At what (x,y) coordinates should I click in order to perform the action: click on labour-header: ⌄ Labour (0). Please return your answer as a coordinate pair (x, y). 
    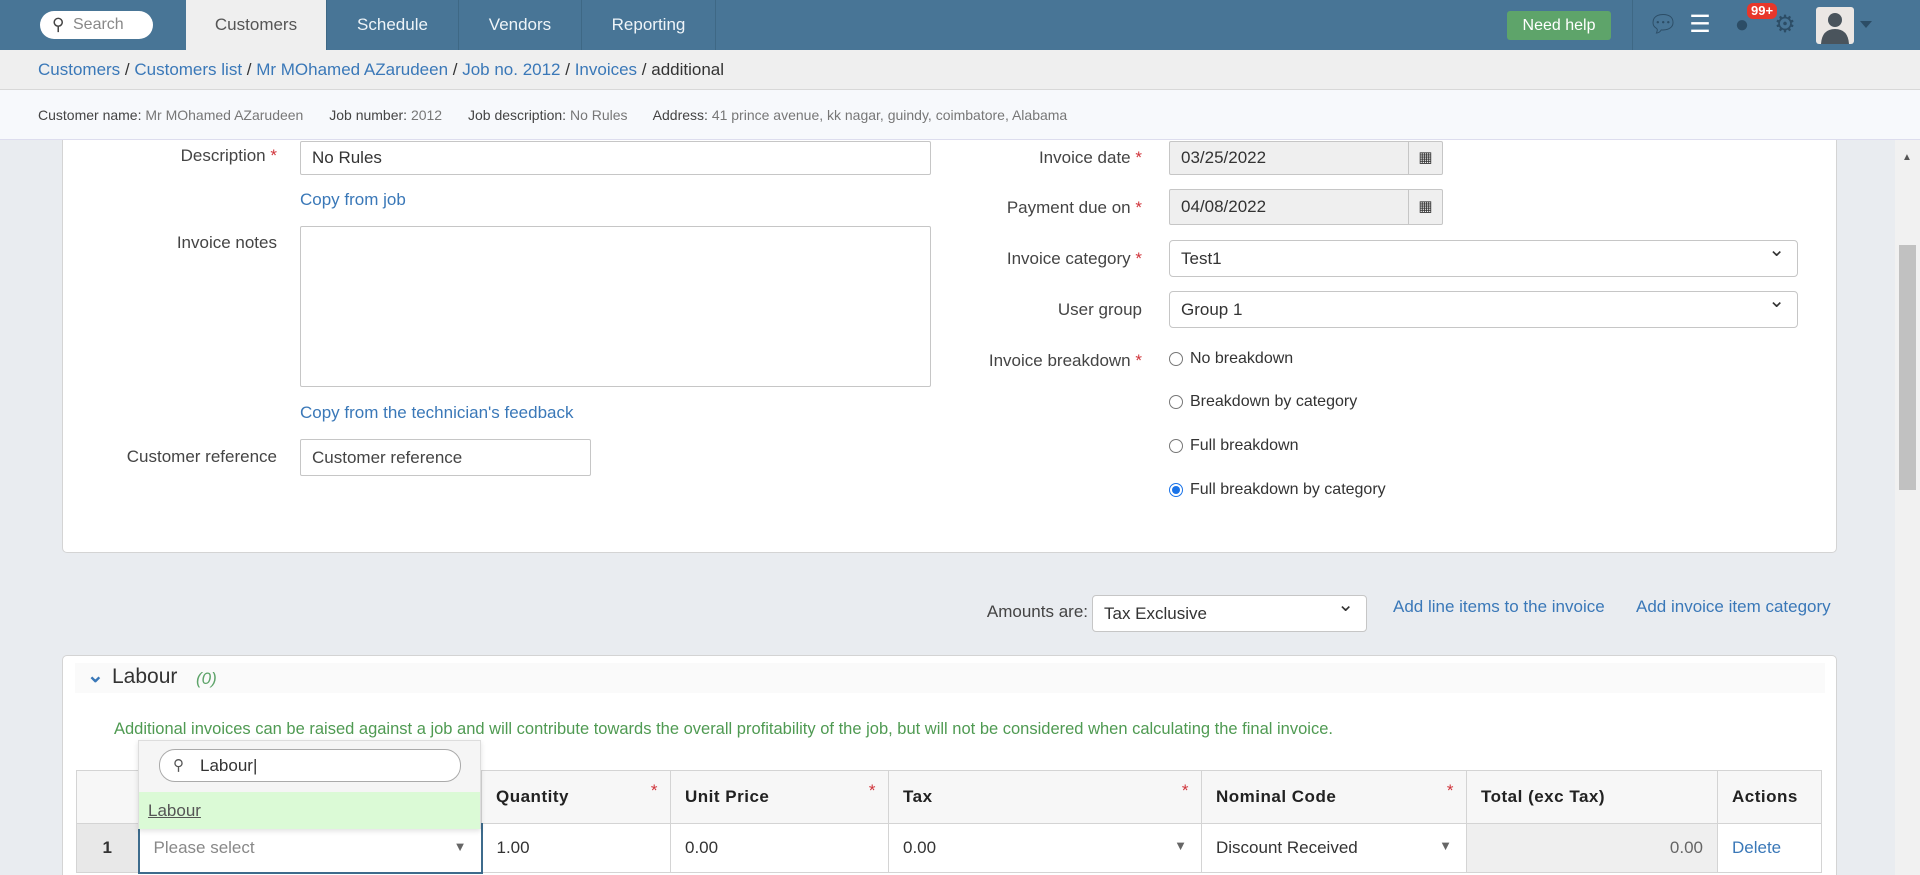
    Looking at the image, I should click on (950, 678).